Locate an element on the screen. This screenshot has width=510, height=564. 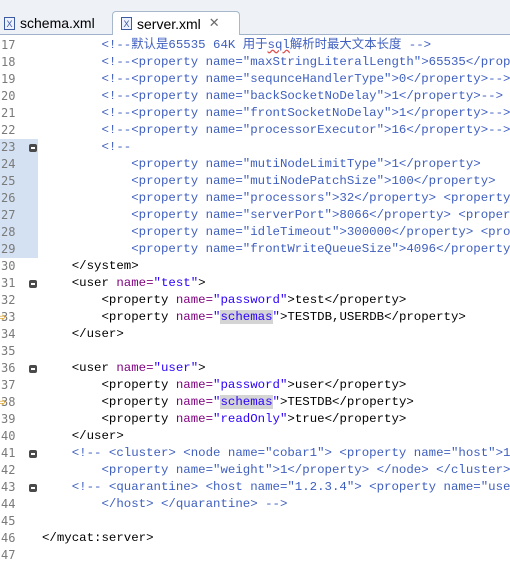
line-code: <!--默认是65535 64K 用于sql解析时最大文本长度 --> is located at coordinates (236, 45).